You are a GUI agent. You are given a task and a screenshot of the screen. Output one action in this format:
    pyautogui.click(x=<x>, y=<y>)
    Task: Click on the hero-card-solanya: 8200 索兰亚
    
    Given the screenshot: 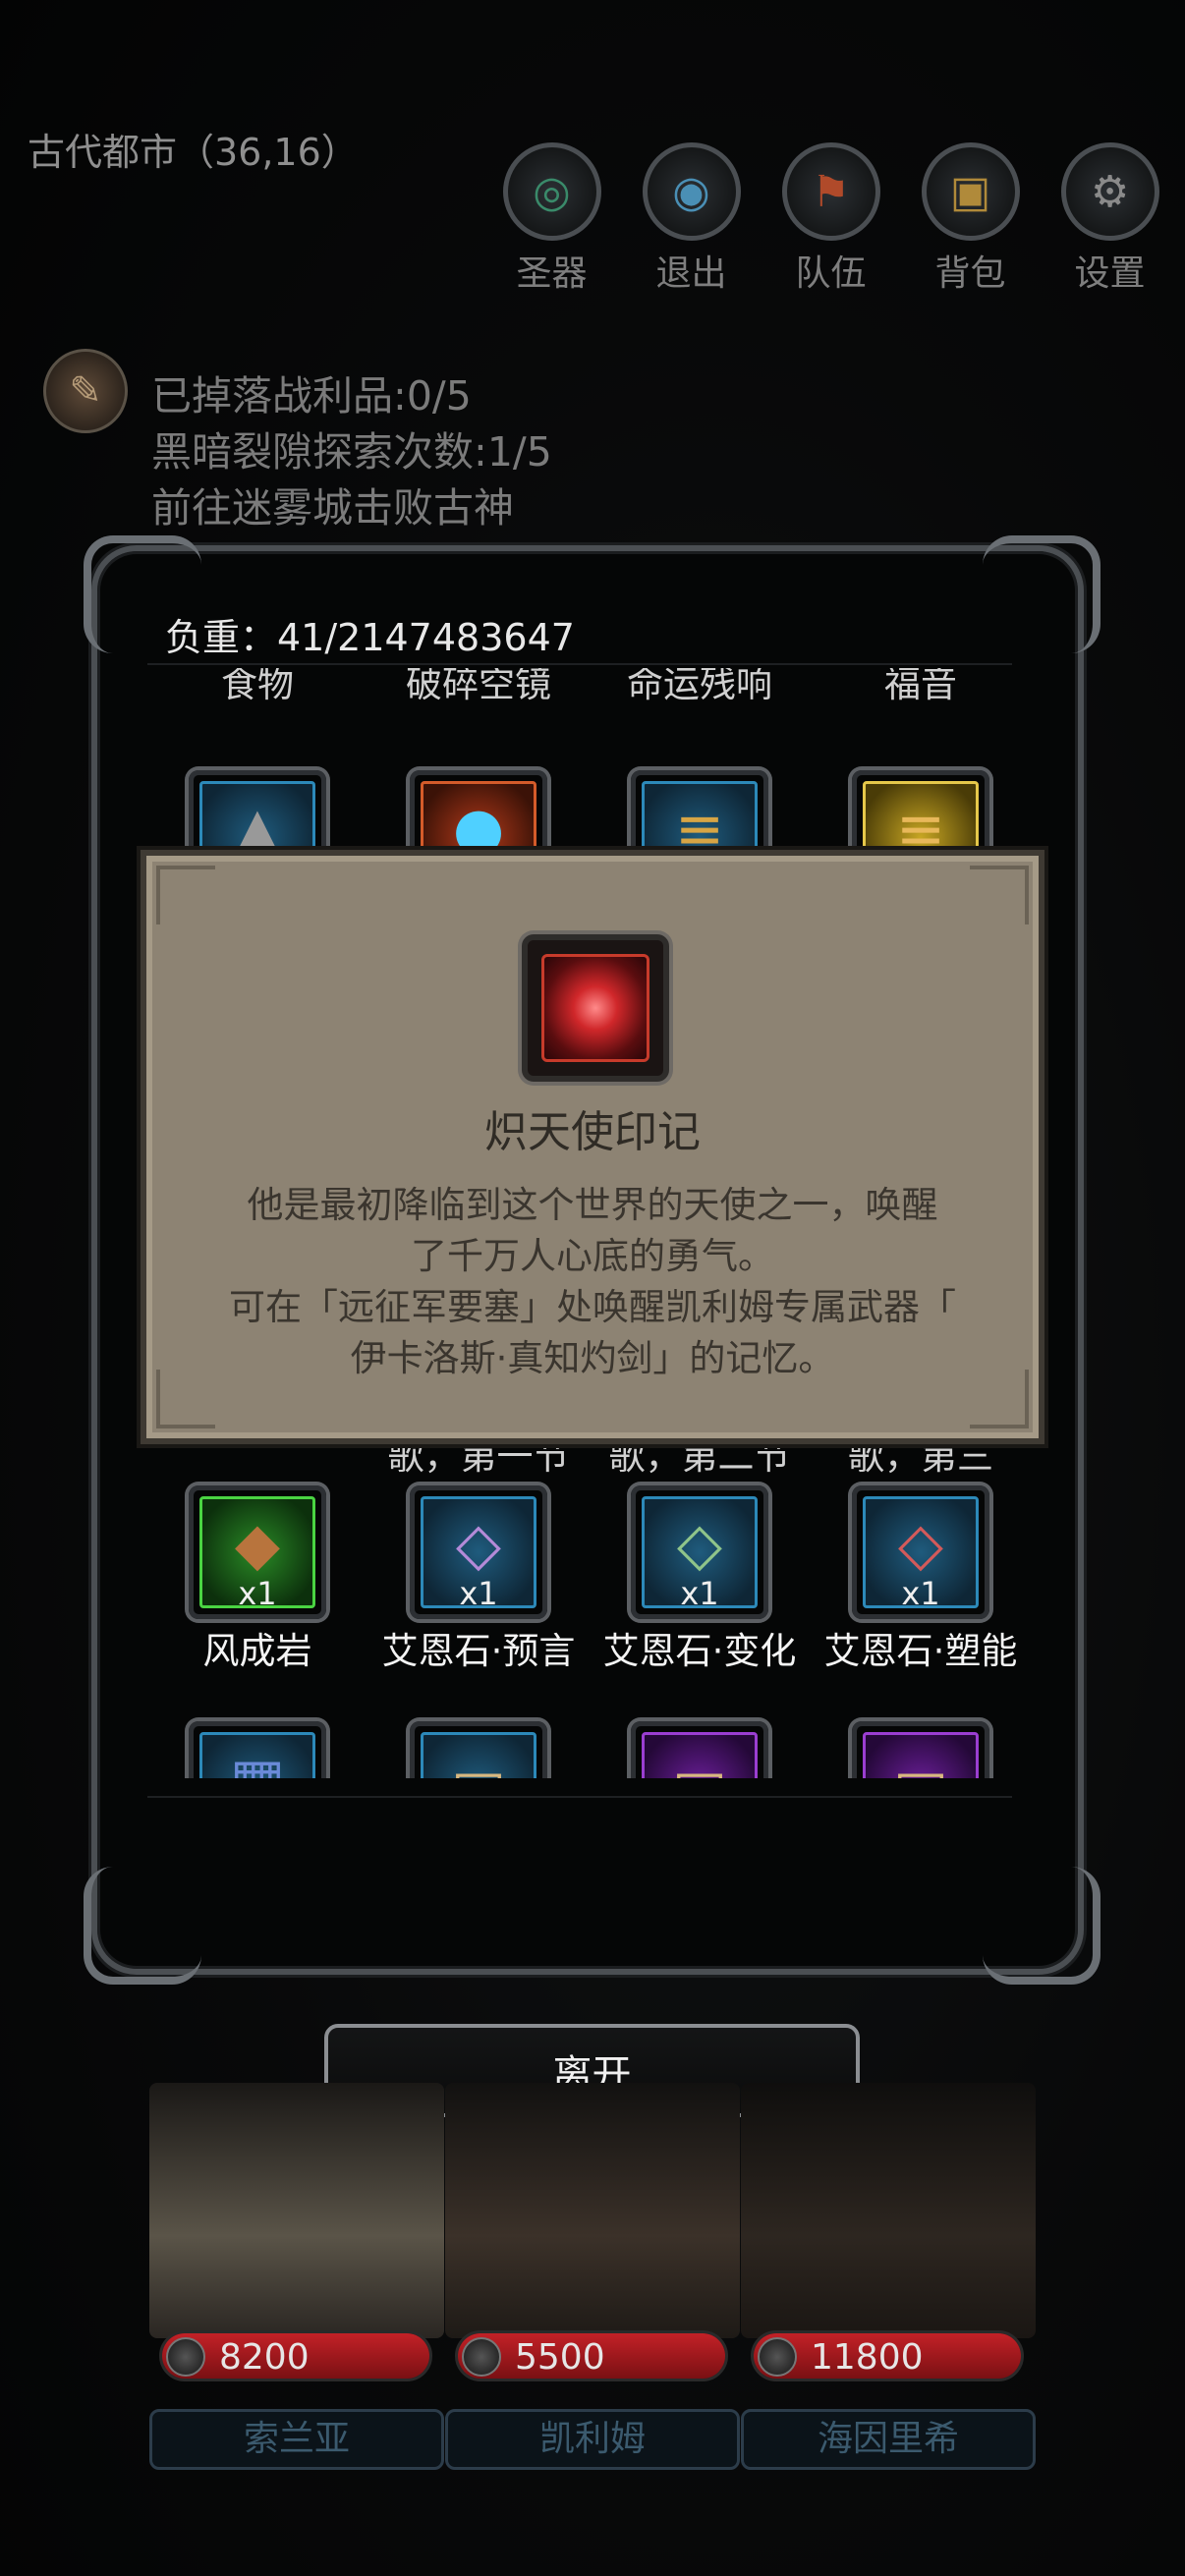 What is the action you would take?
    pyautogui.click(x=296, y=2289)
    